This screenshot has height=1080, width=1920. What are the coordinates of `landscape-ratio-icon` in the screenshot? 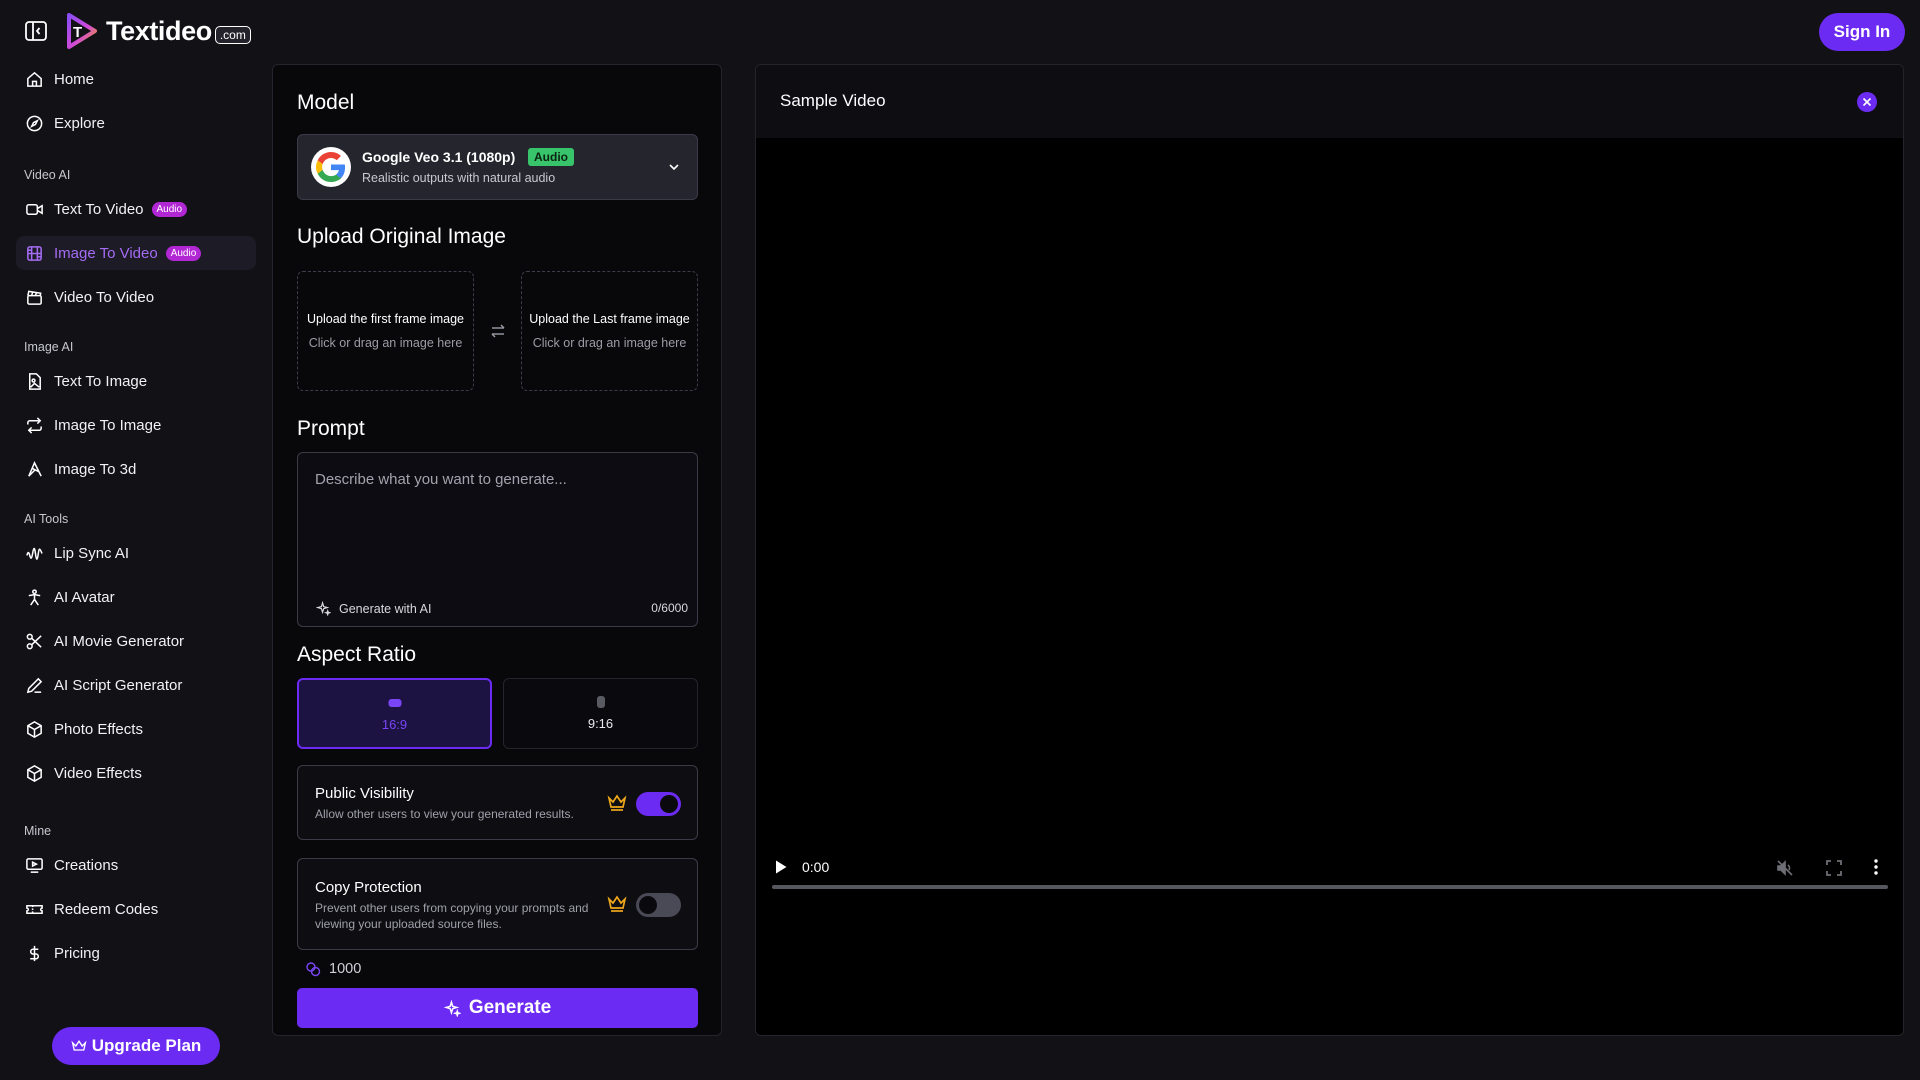 It's located at (394, 703).